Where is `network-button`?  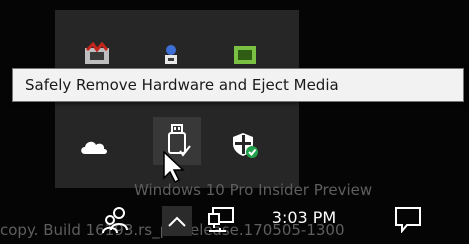 network-button is located at coordinates (221, 220).